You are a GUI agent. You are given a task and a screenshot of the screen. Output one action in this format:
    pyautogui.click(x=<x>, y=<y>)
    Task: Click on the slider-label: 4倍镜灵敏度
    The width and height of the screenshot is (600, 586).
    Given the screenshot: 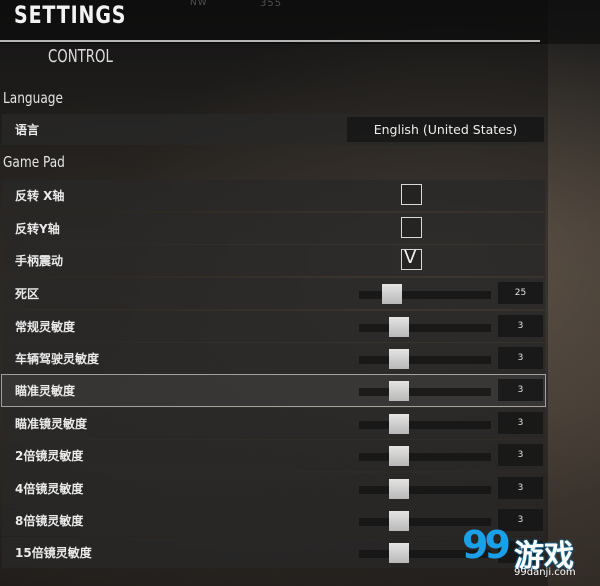 What is the action you would take?
    pyautogui.click(x=49, y=489)
    